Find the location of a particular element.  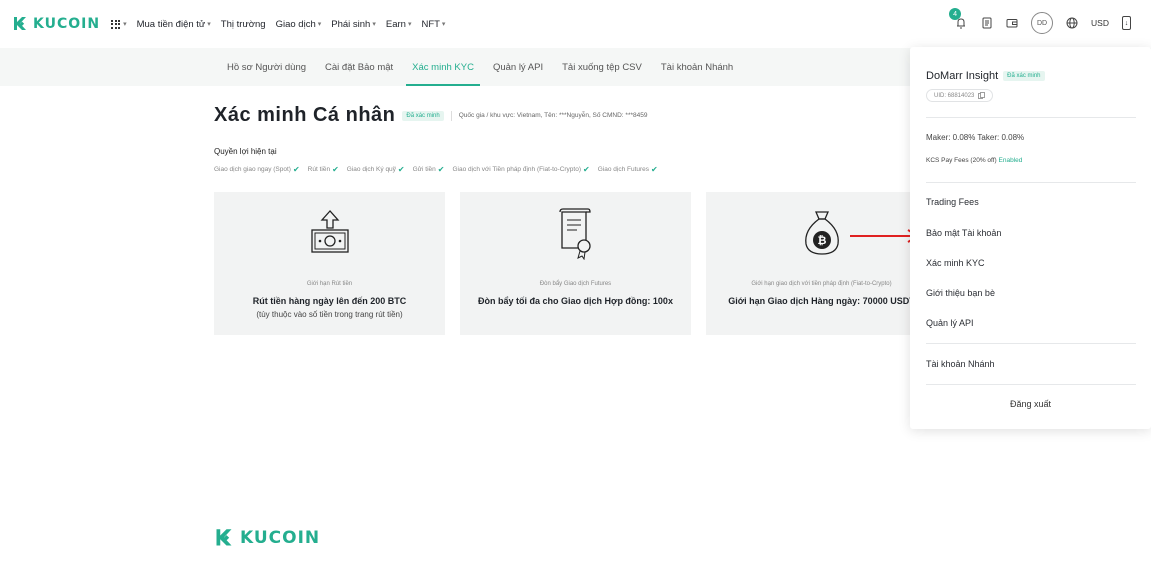

menu-item-api-management: Quản lý API is located at coordinates (950, 323).